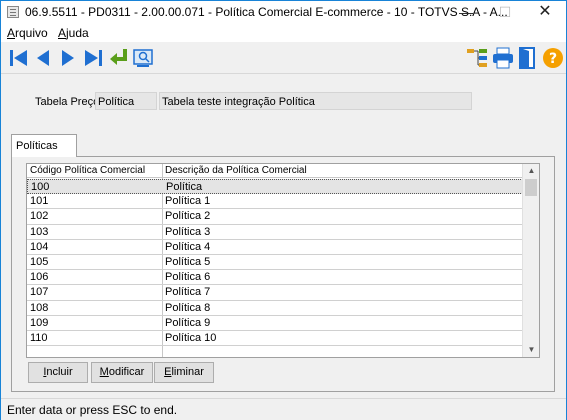 The width and height of the screenshot is (567, 420). Describe the element at coordinates (188, 231) in the screenshot. I see `cell-description: Política 3` at that location.